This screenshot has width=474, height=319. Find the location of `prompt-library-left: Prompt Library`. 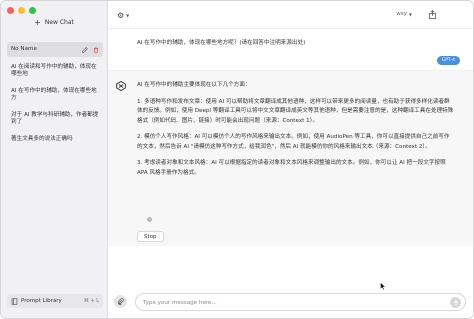

prompt-library-left: Prompt Library is located at coordinates (36, 301).